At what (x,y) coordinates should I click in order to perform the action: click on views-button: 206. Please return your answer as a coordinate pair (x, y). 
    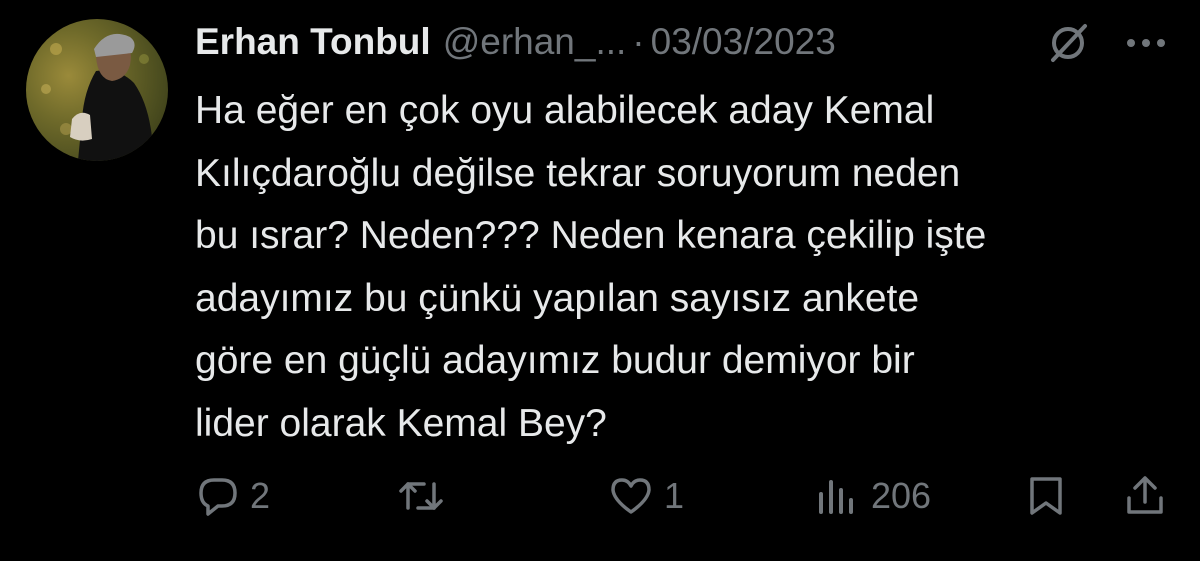
    Looking at the image, I should click on (873, 496).